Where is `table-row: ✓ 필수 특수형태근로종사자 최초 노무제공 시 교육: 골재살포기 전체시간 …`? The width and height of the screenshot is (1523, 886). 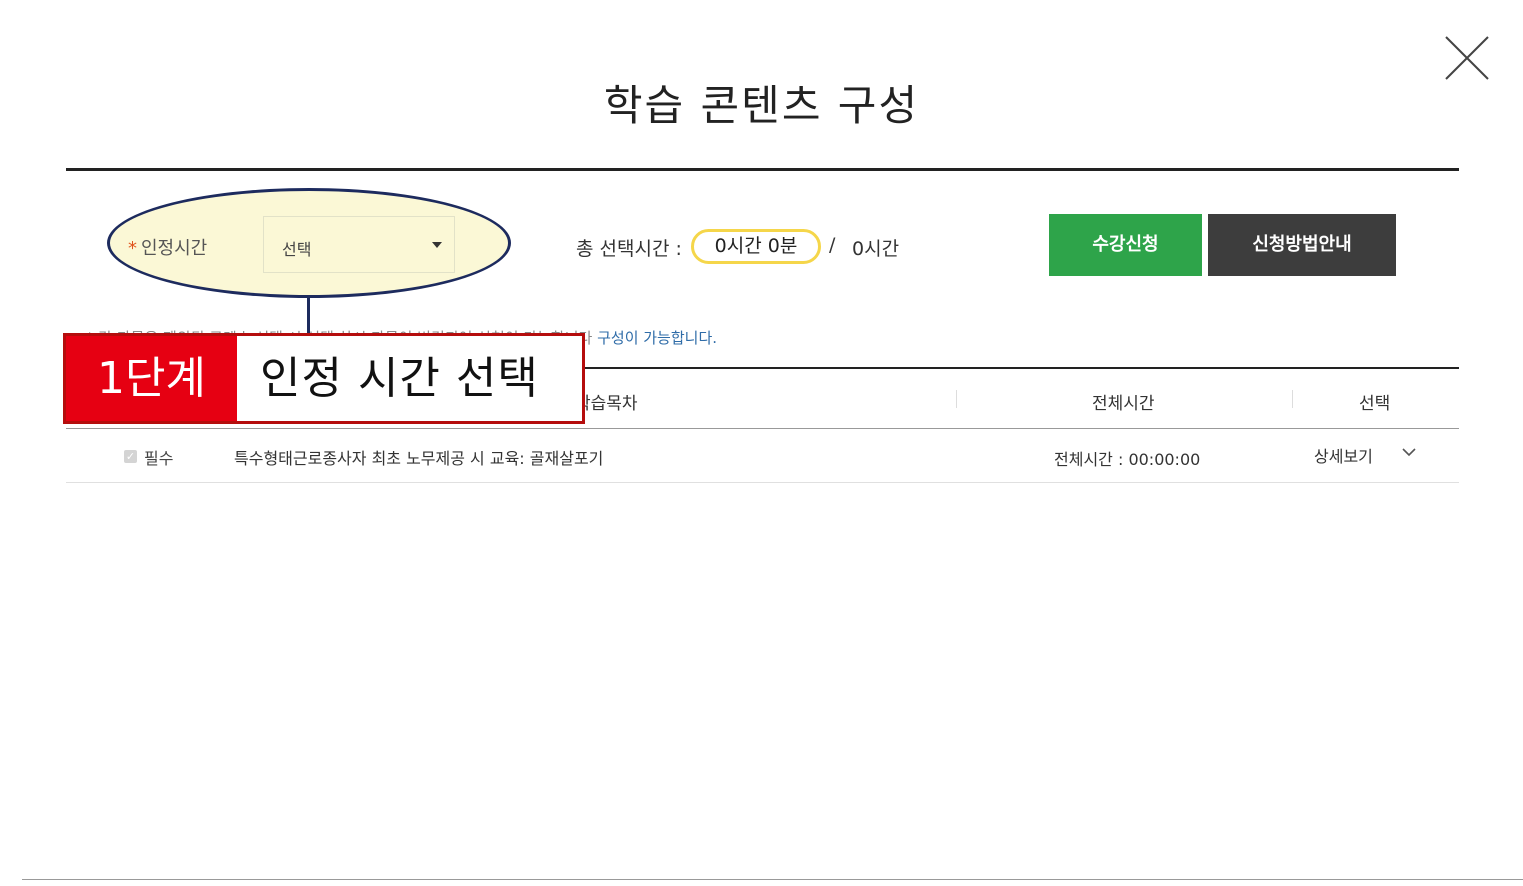
table-row: ✓ 필수 특수형태근로종사자 최초 노무제공 시 교육: 골재살포기 전체시간 … is located at coordinates (762, 456).